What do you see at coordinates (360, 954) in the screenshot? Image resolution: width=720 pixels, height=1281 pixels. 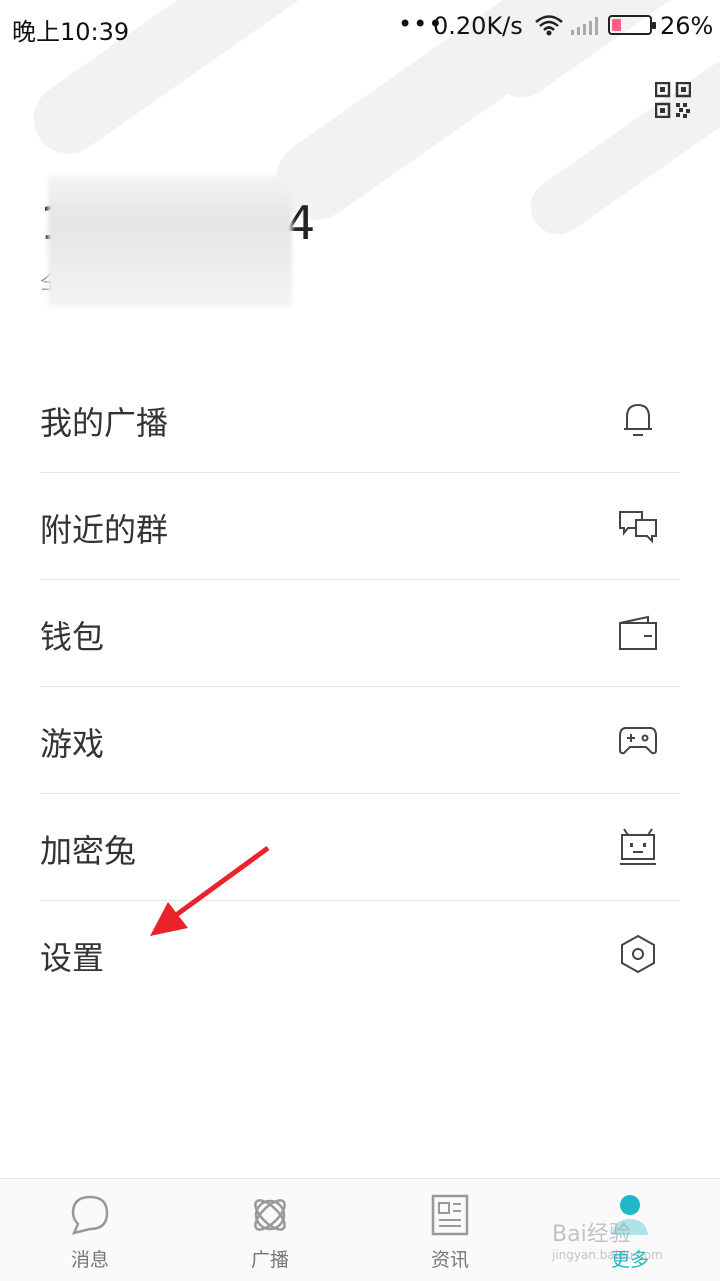 I see `menu-item-settings: 设置` at bounding box center [360, 954].